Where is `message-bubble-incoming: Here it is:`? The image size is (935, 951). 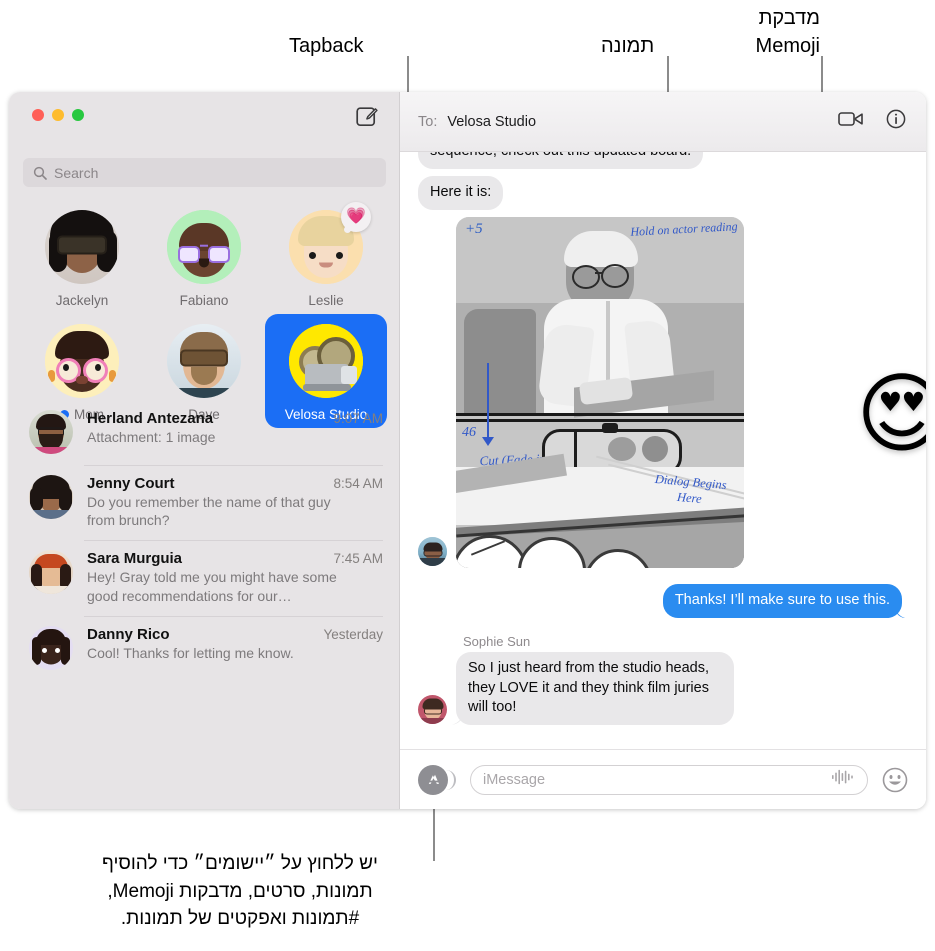 message-bubble-incoming: Here it is: is located at coordinates (461, 193).